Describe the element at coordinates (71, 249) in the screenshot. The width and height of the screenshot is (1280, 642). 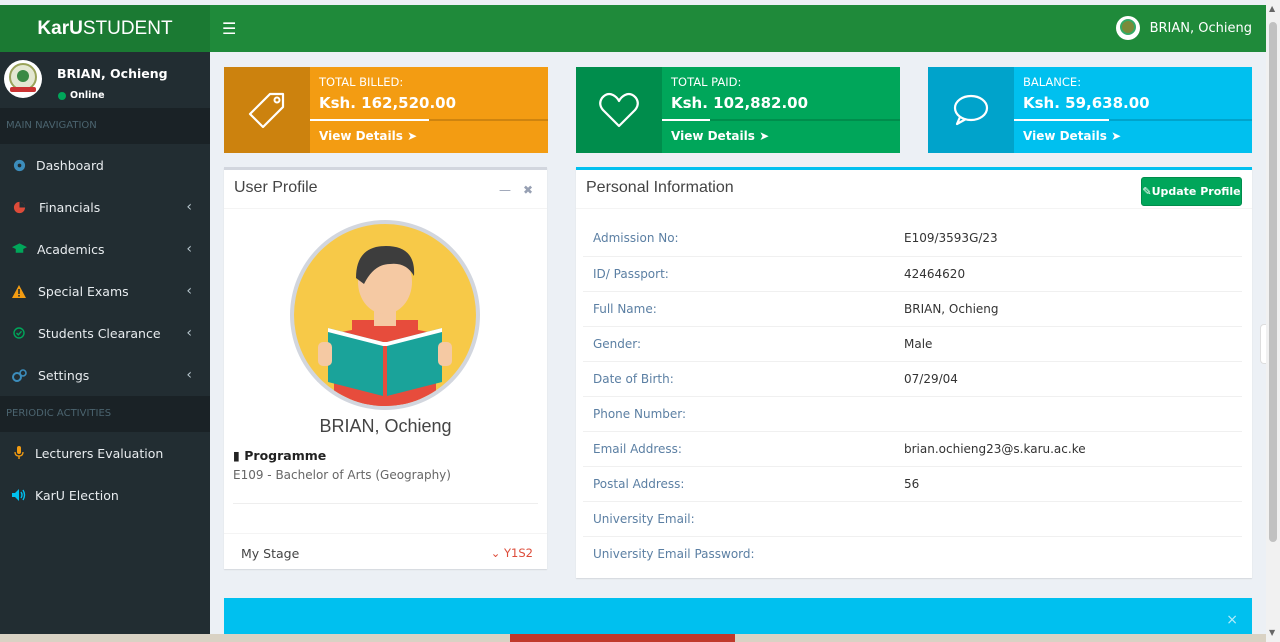
I see `sidebar-item-label: Academics` at that location.